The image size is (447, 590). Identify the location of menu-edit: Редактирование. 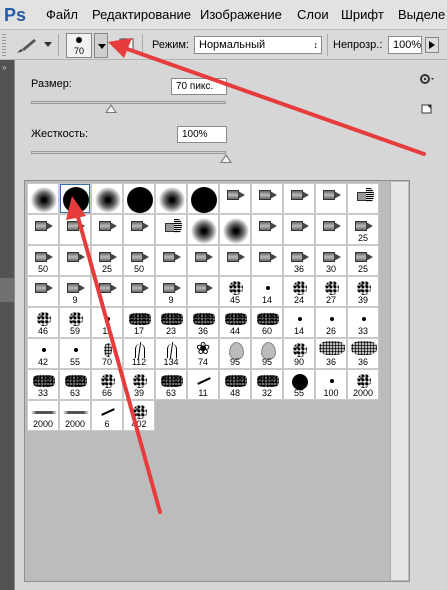
(141, 15).